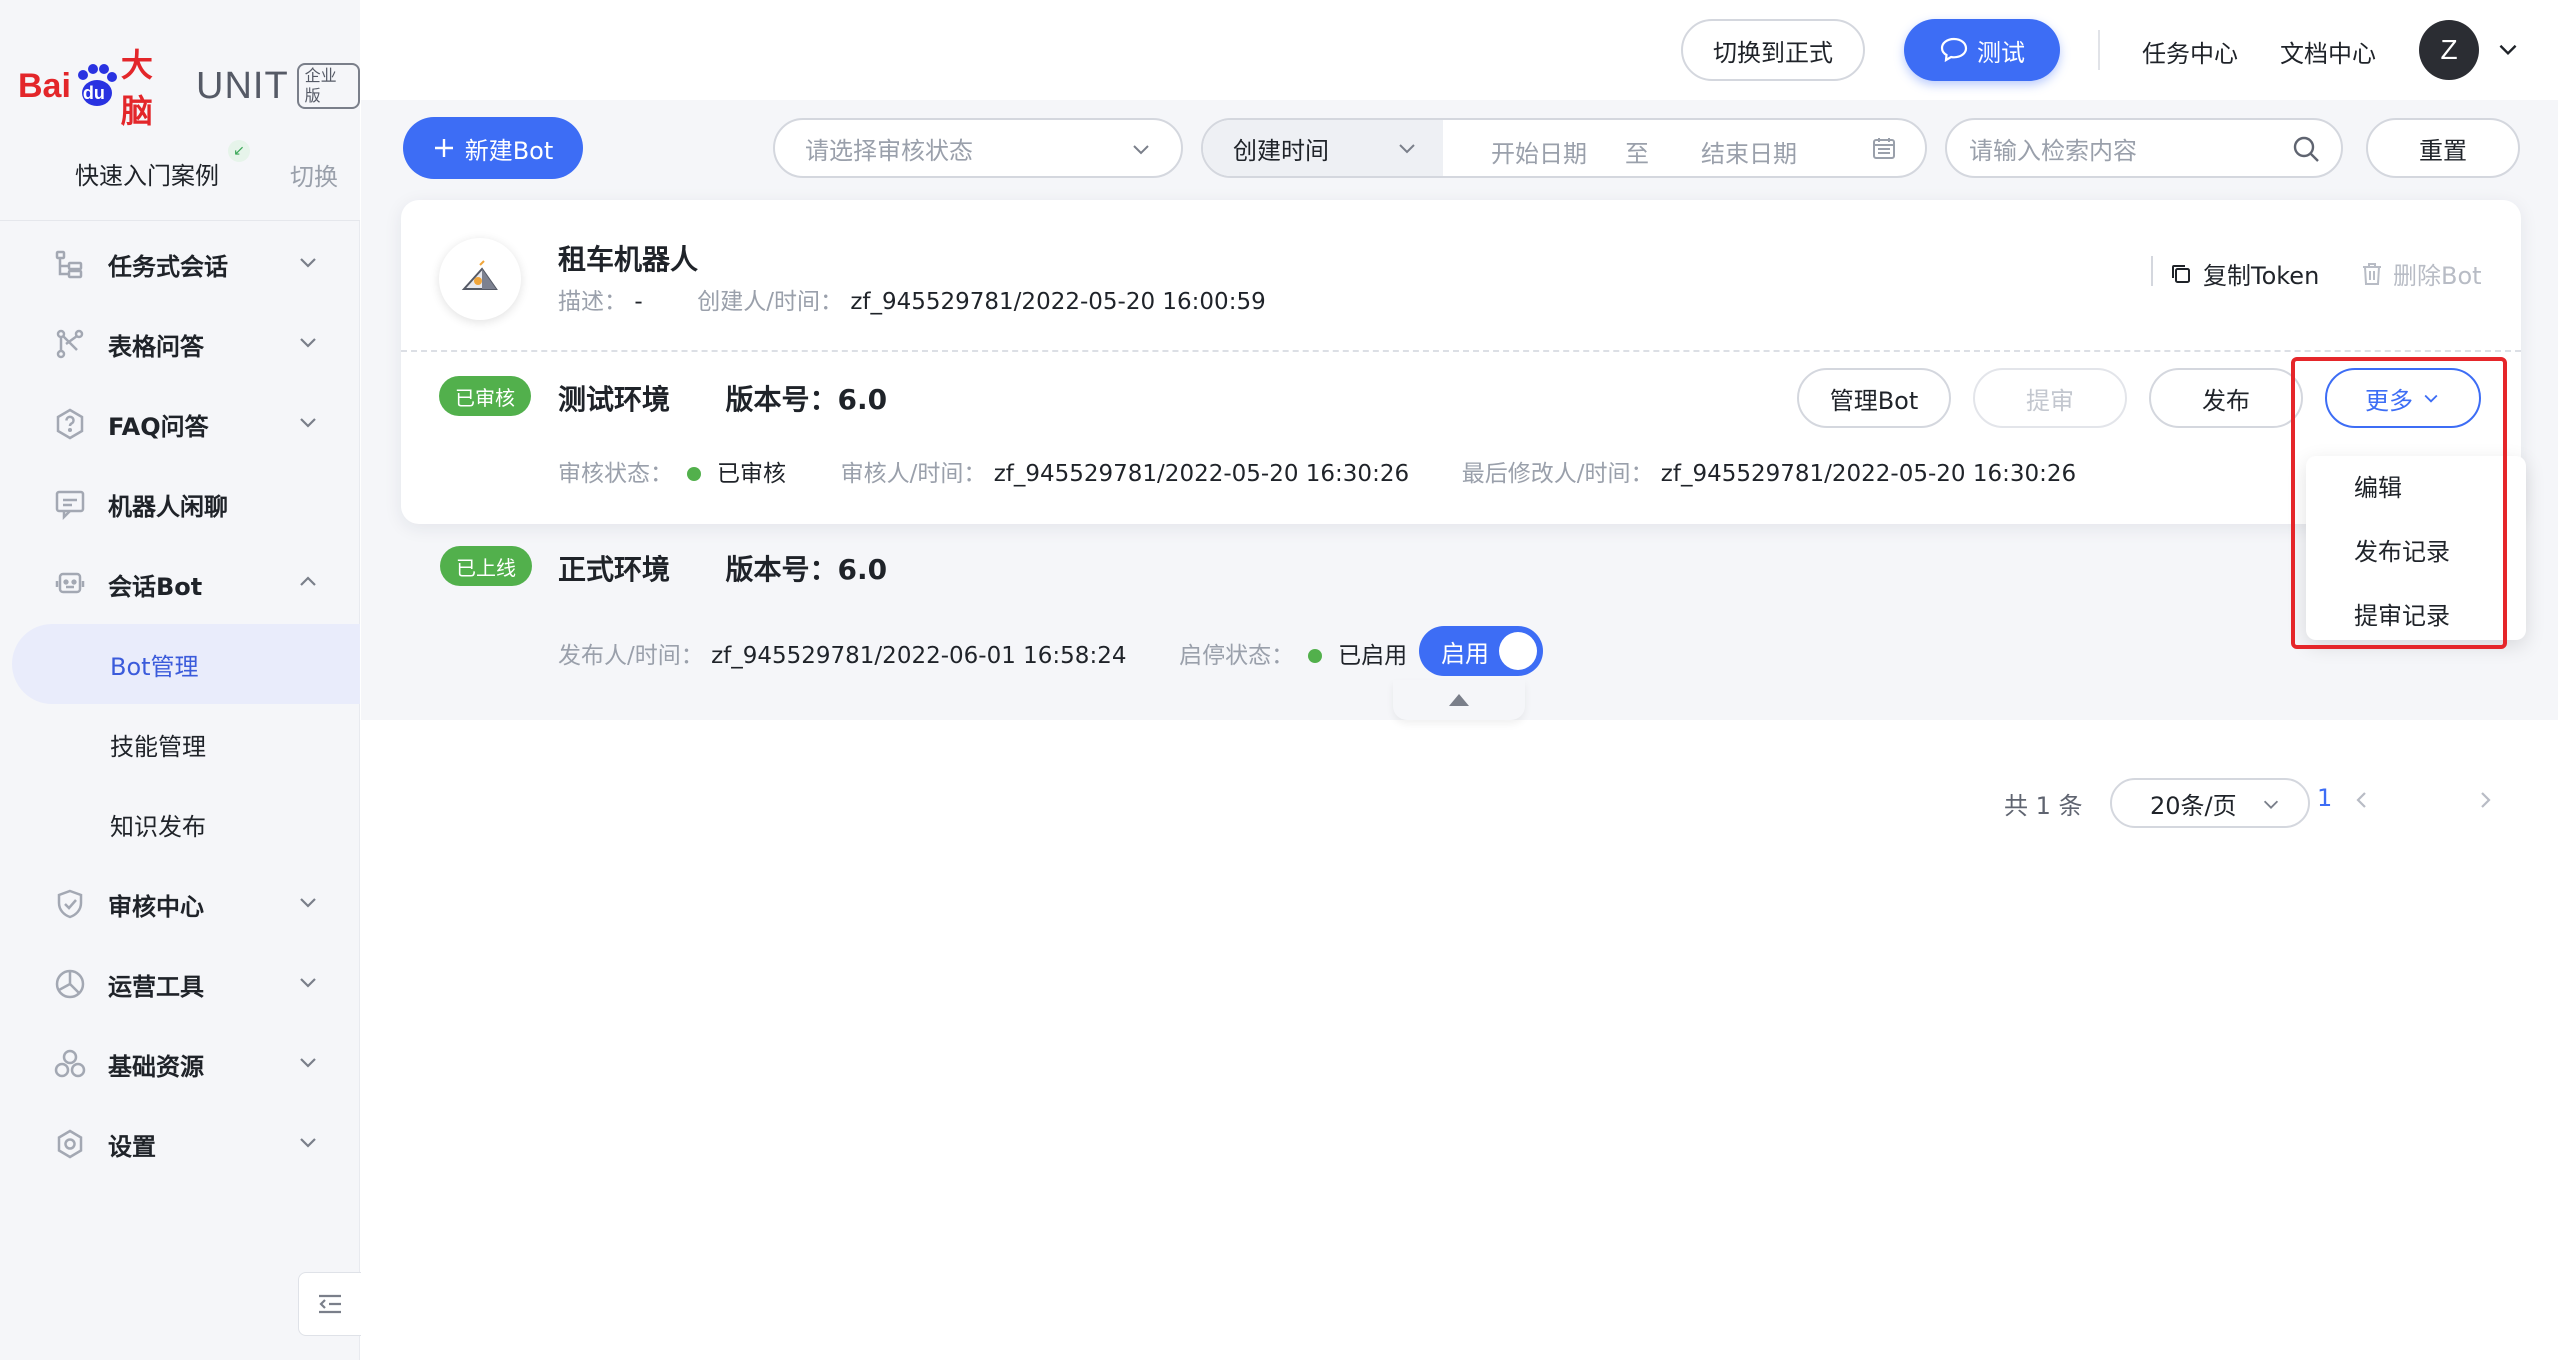 The width and height of the screenshot is (2558, 1360). Describe the element at coordinates (180, 1144) in the screenshot. I see `sidebar-item-settings: 设置` at that location.